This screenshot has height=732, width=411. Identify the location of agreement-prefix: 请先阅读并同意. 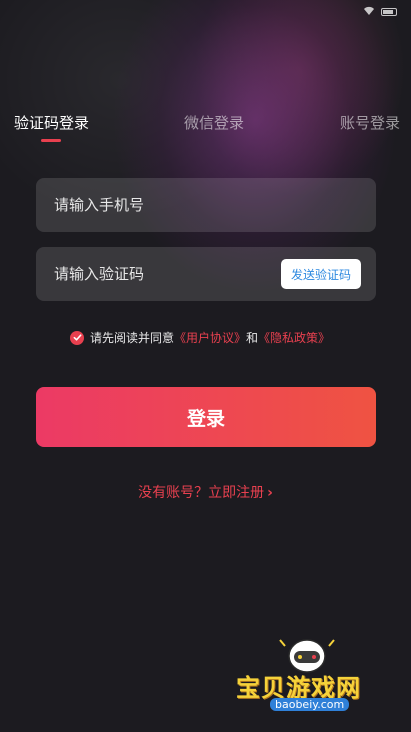
(132, 338).